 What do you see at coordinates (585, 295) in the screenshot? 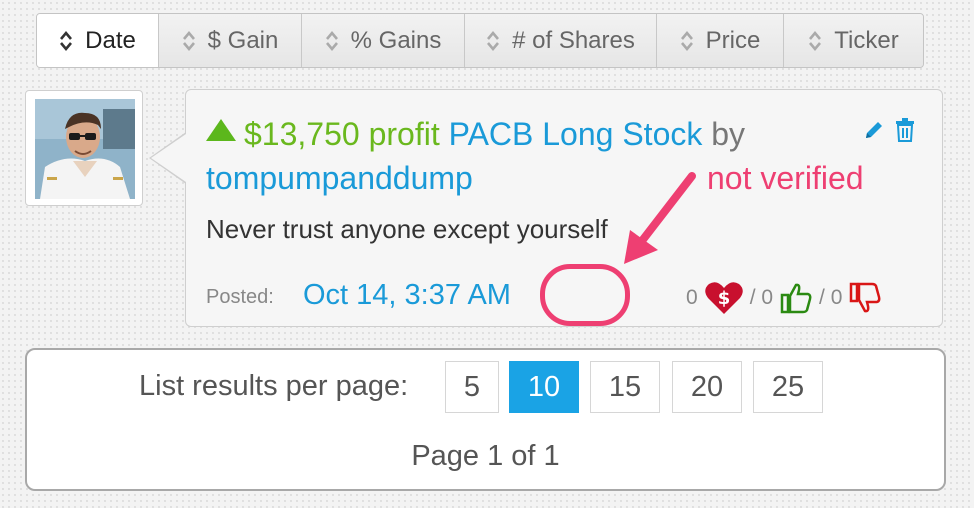
I see `annotation-circle` at bounding box center [585, 295].